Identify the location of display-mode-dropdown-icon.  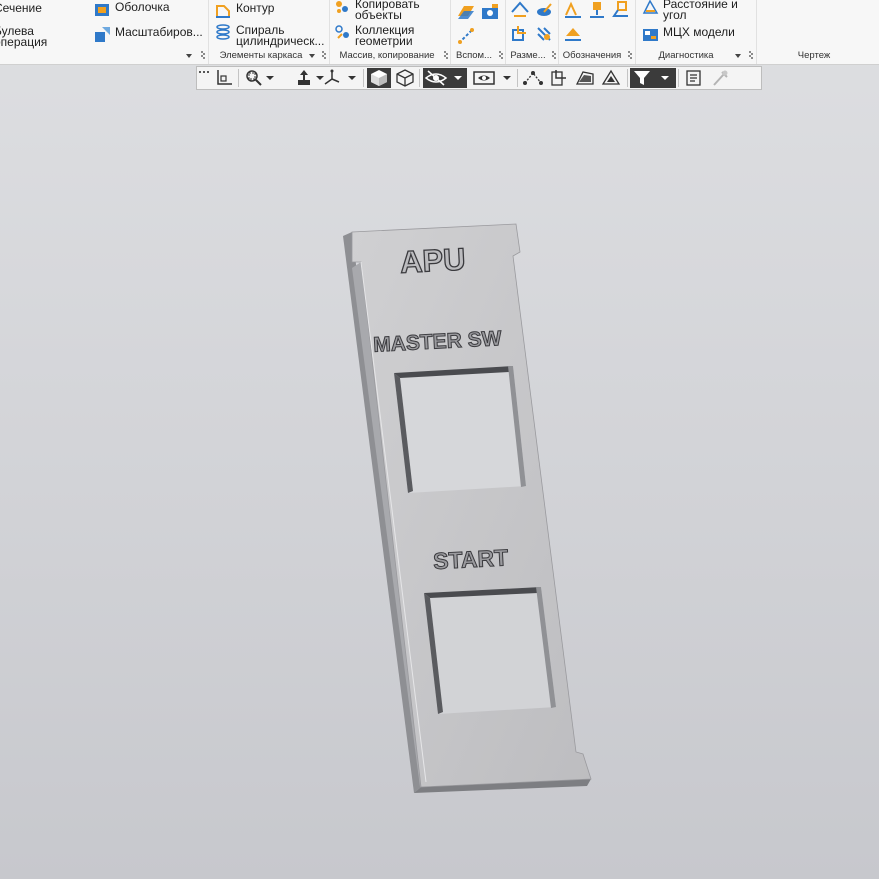
(507, 78).